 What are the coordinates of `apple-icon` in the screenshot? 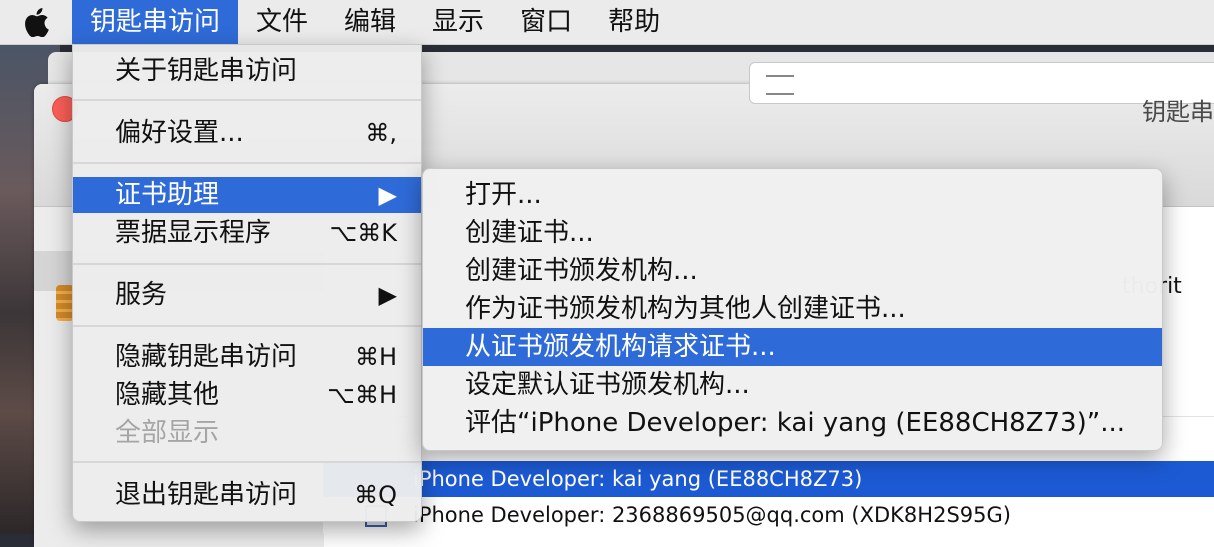 It's located at (37, 22).